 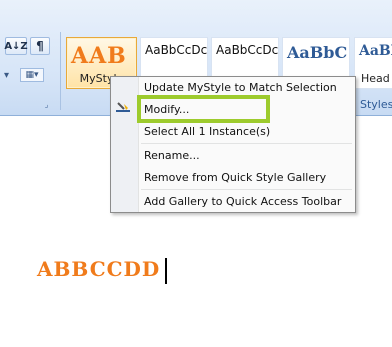 I want to click on menu-item-remove-from-gallery: Remove from Quick Style Gallery, so click(x=235, y=177).